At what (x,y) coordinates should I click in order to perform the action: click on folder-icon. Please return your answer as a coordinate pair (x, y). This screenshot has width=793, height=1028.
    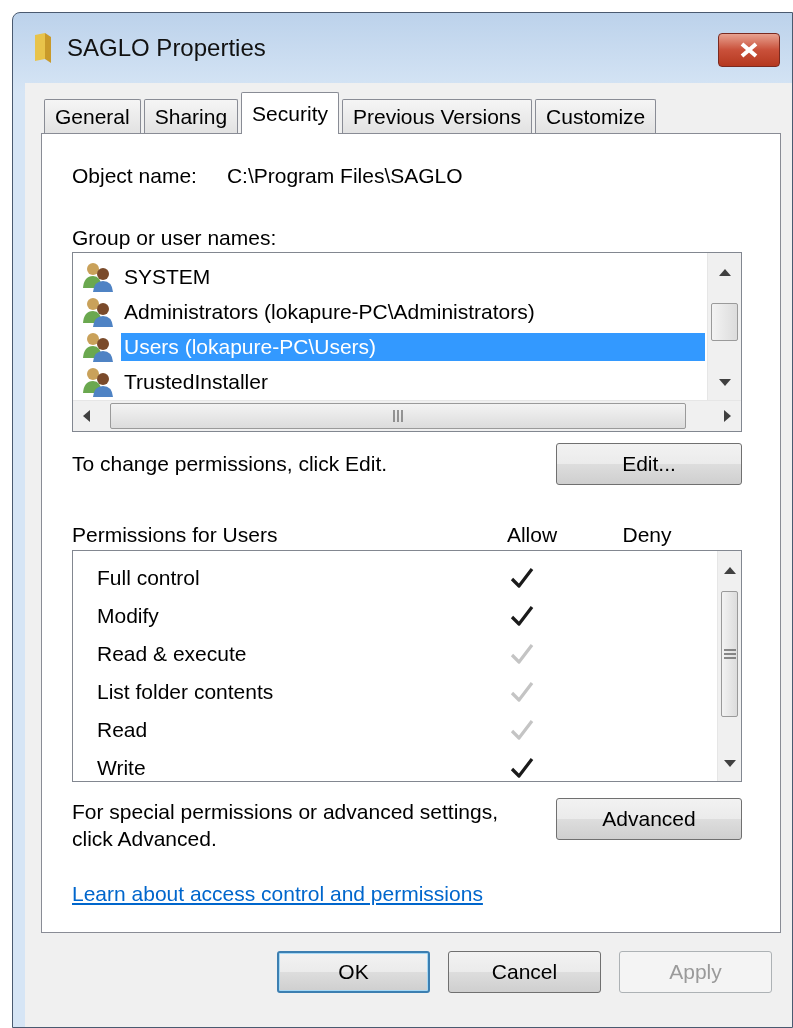
    Looking at the image, I should click on (43, 48).